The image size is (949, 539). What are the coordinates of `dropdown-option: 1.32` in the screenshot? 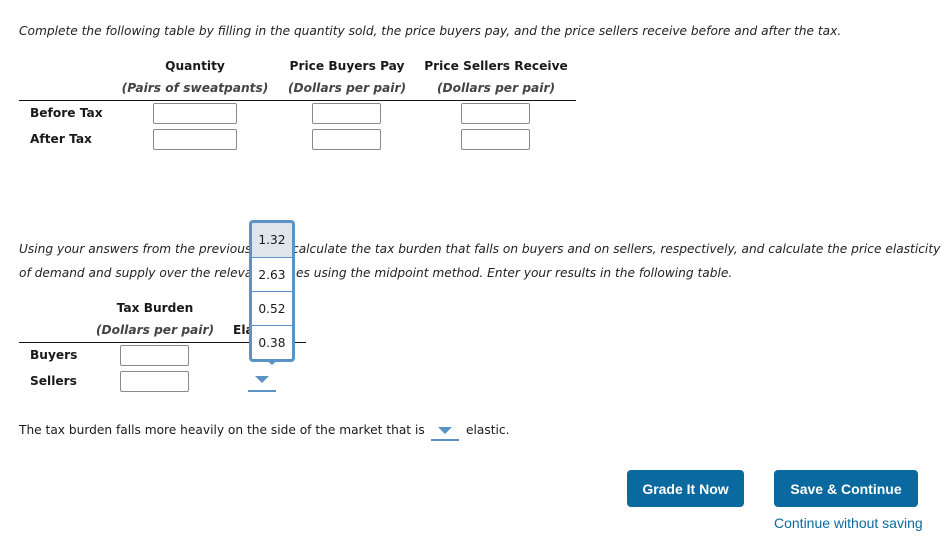 It's located at (272, 240).